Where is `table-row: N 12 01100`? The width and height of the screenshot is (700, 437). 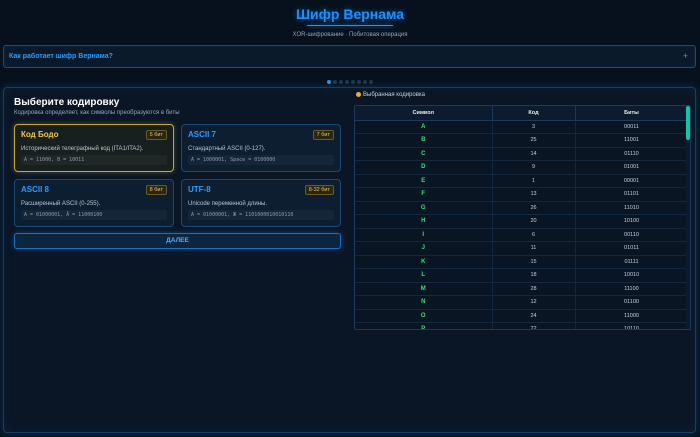 table-row: N 12 01100 is located at coordinates (522, 302).